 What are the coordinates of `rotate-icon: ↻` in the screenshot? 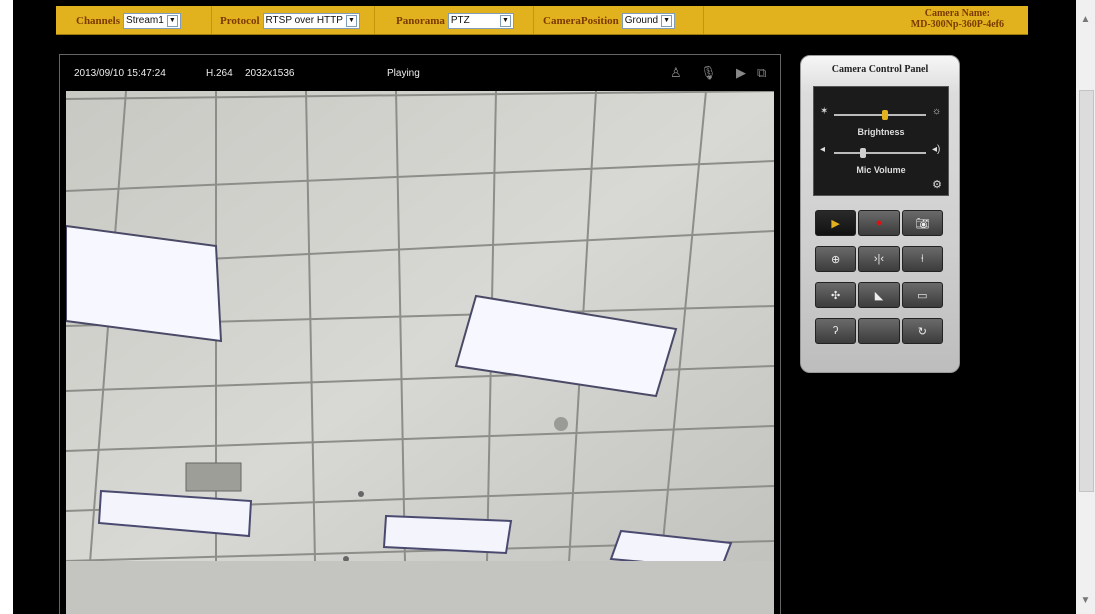 It's located at (922, 331).